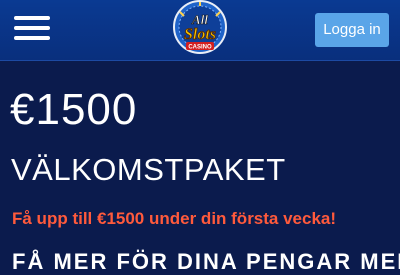  I want to click on logo-text-casino: CASINO, so click(200, 48).